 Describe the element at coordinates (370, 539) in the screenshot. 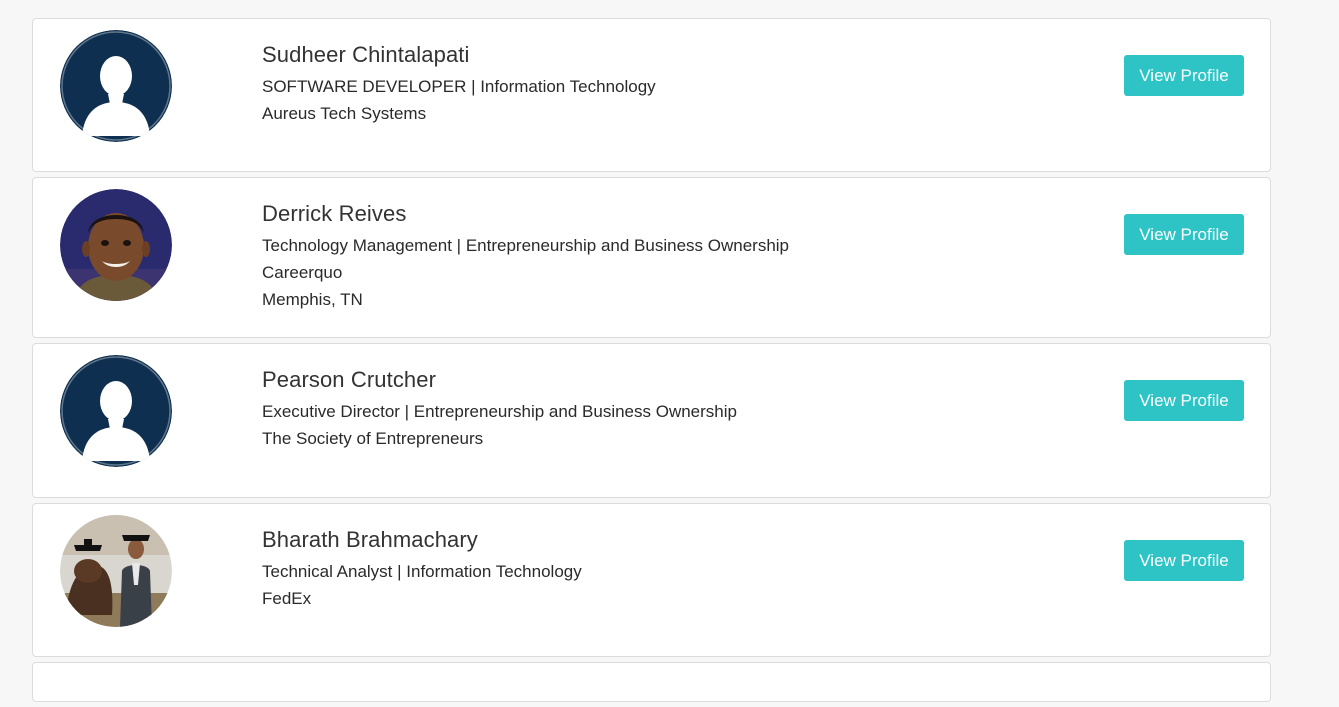

I see `profile-name: Bharath Brahmachary` at that location.